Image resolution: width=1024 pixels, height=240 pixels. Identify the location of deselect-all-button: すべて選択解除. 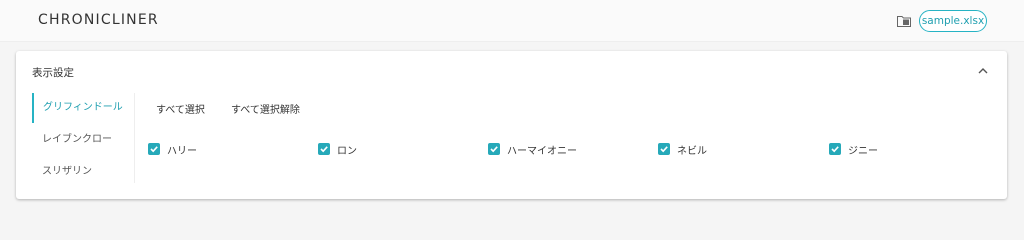
(265, 108).